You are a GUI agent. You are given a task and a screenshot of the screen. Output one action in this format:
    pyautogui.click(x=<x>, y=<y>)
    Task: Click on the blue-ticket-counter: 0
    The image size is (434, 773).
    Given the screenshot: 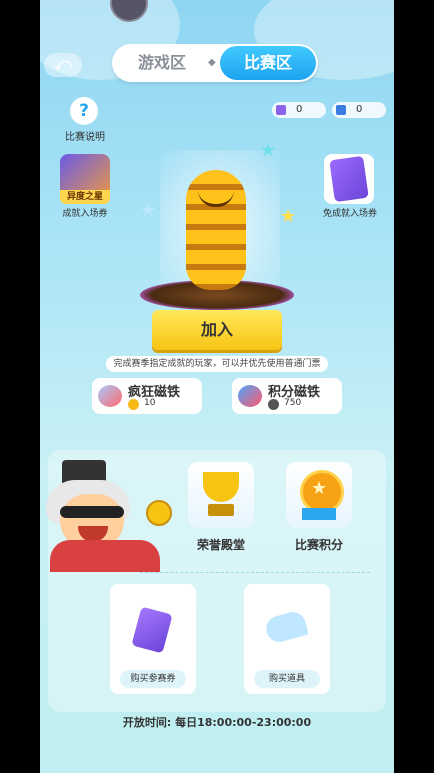 What is the action you would take?
    pyautogui.click(x=359, y=110)
    